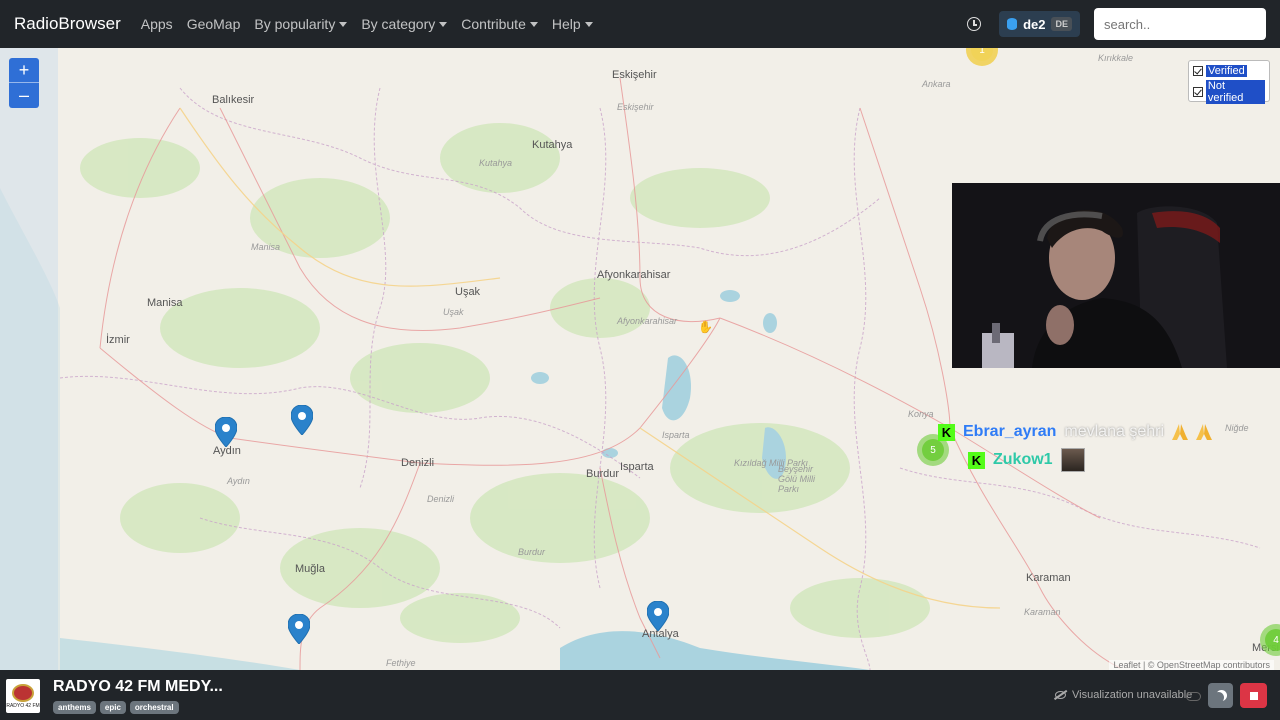 The height and width of the screenshot is (720, 1280). Describe the element at coordinates (637, 467) in the screenshot. I see `map-label-isparta: Isparta` at that location.